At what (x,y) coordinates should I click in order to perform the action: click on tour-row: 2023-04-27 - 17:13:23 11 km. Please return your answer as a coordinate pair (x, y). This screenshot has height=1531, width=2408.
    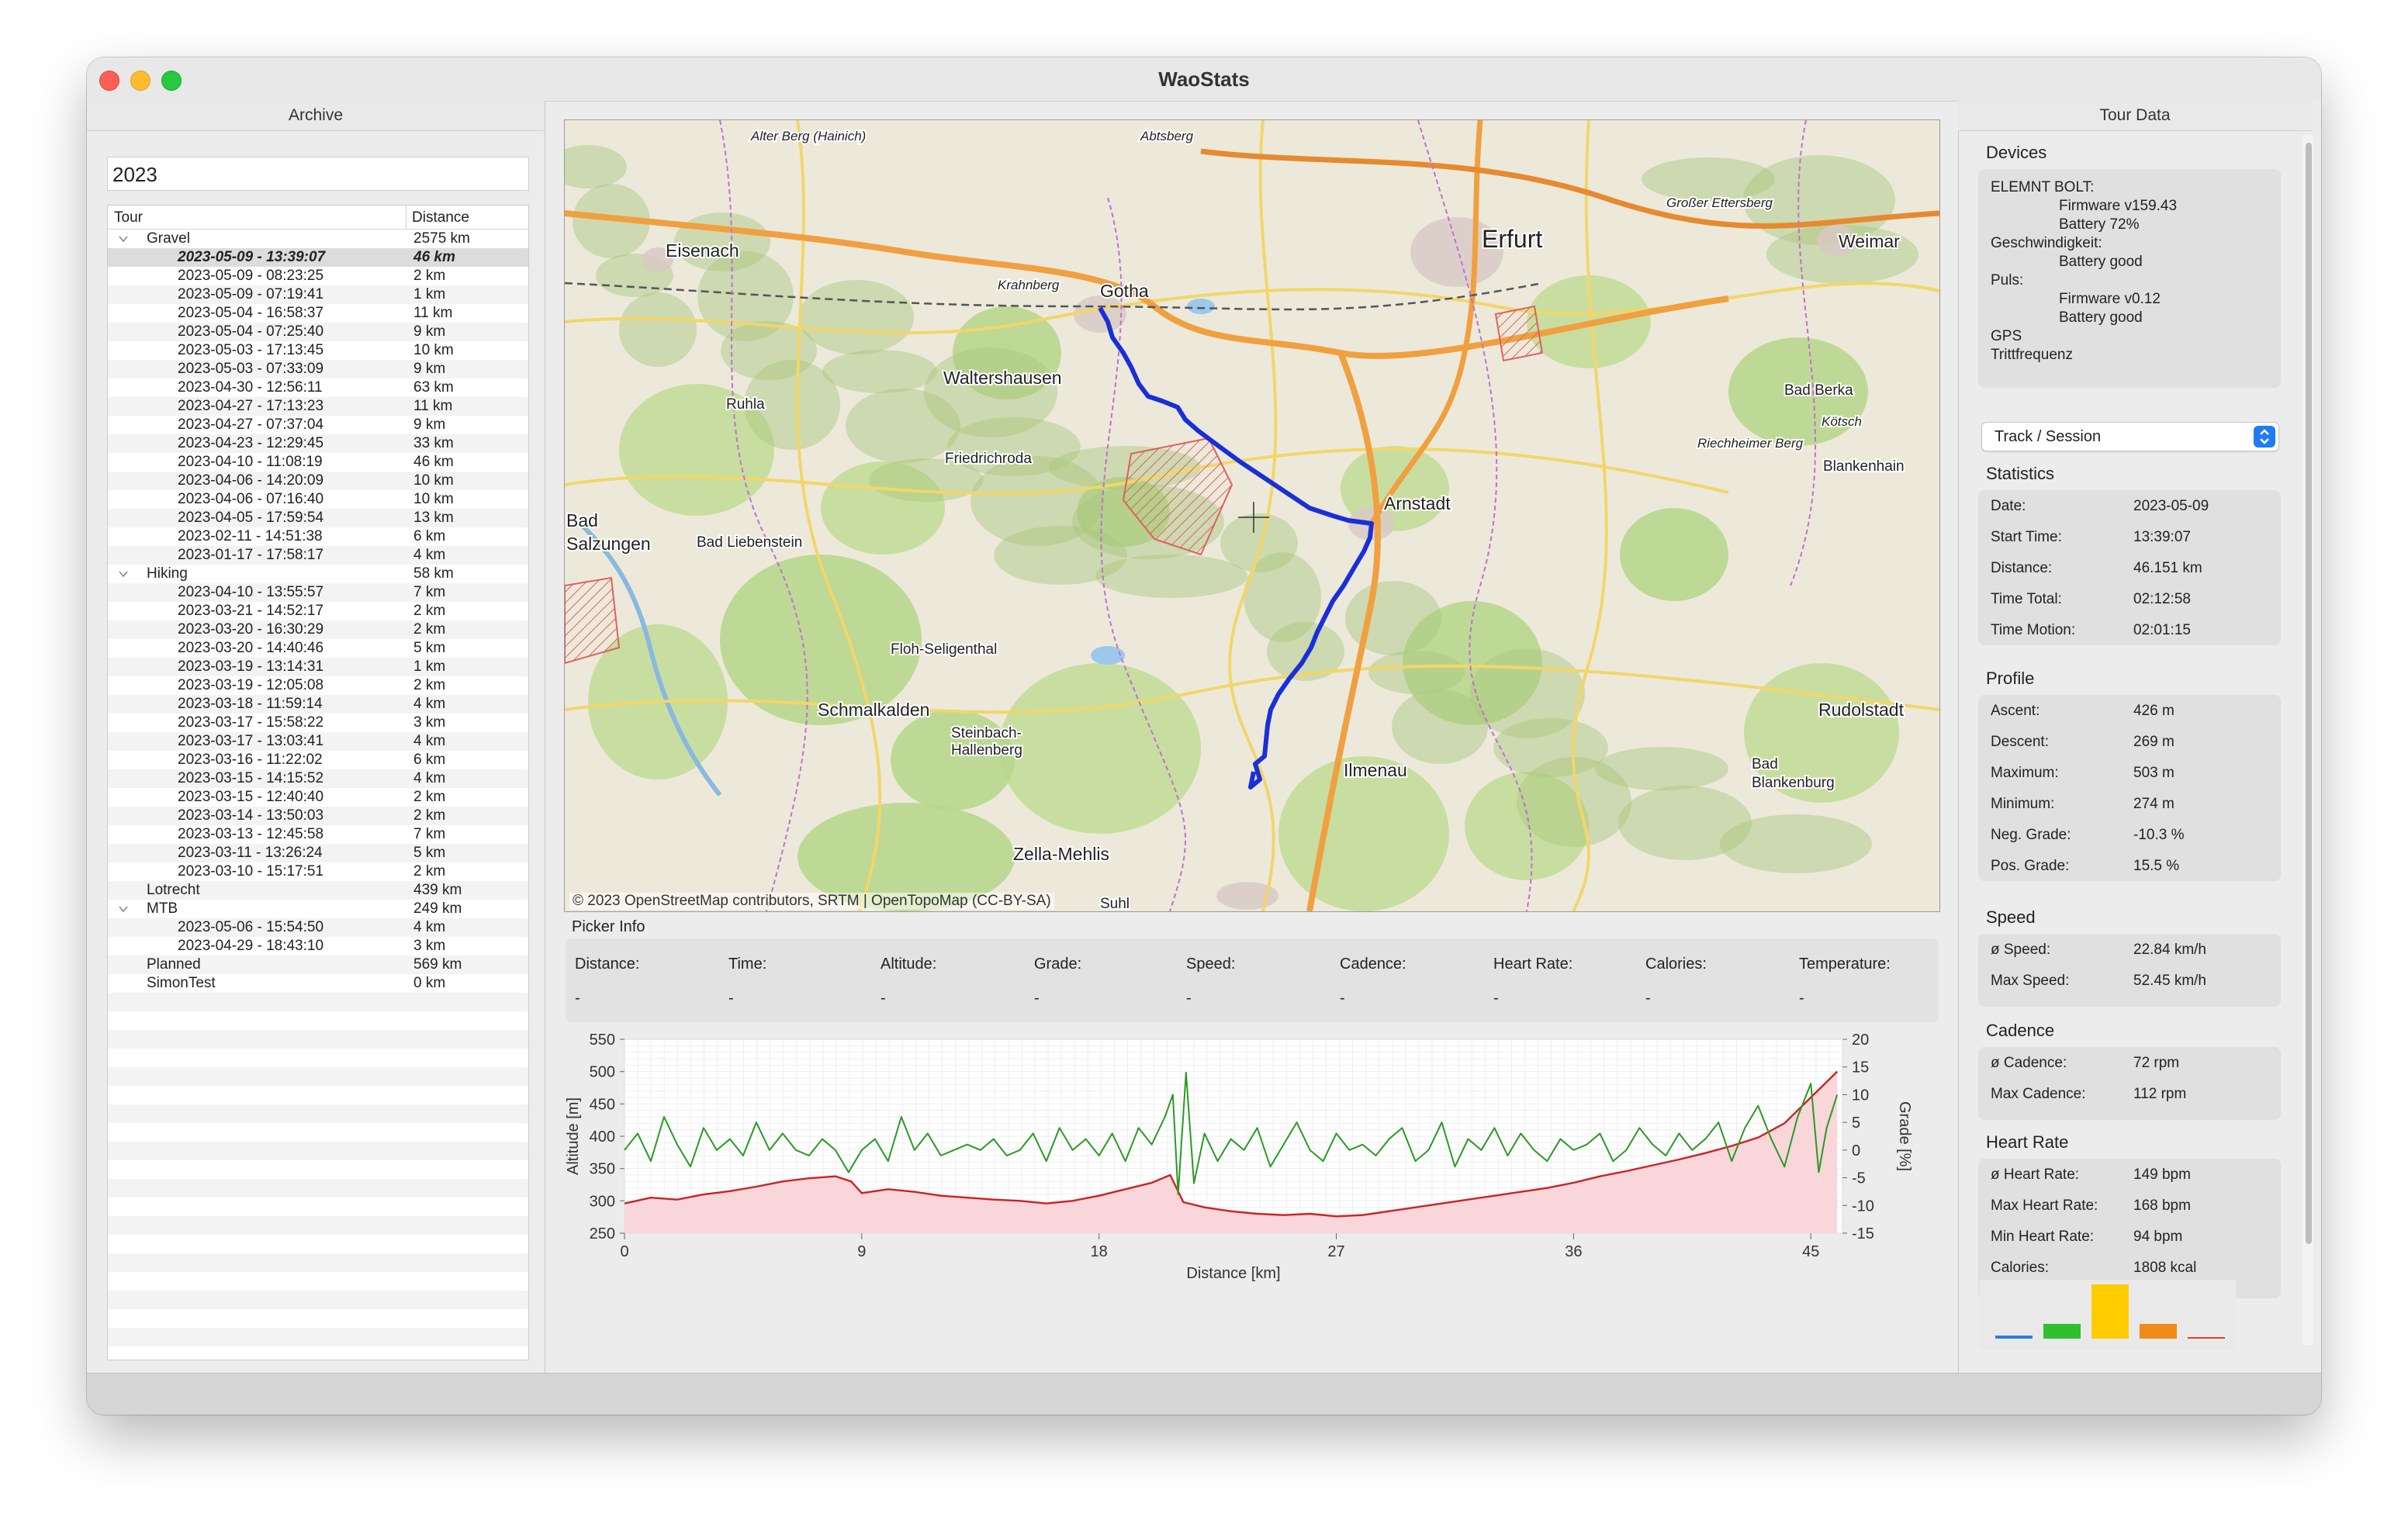
    Looking at the image, I should click on (318, 406).